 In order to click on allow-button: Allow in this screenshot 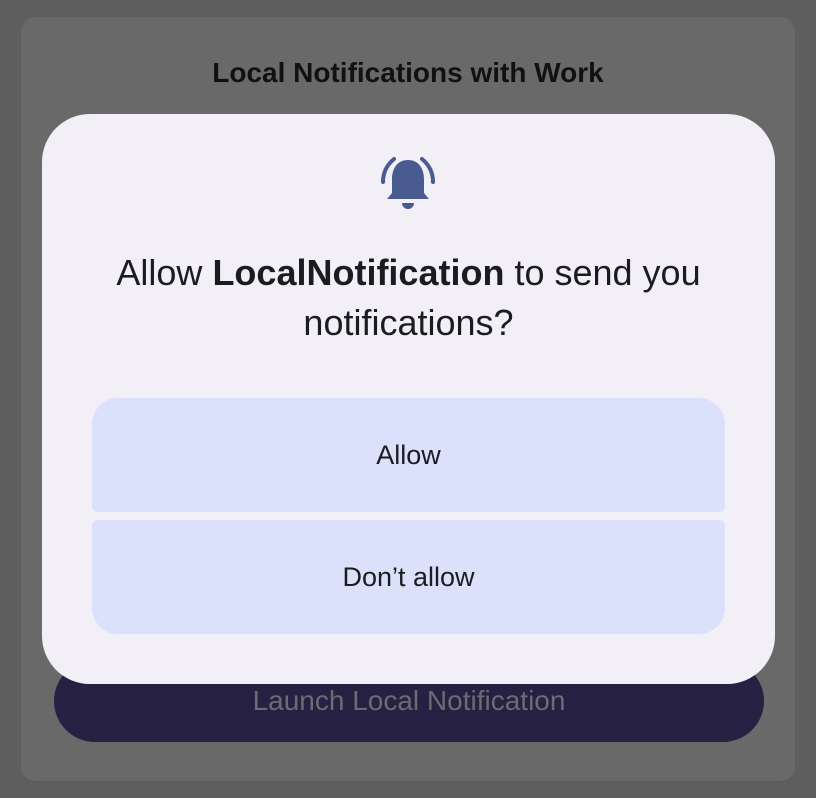, I will do `click(408, 455)`.